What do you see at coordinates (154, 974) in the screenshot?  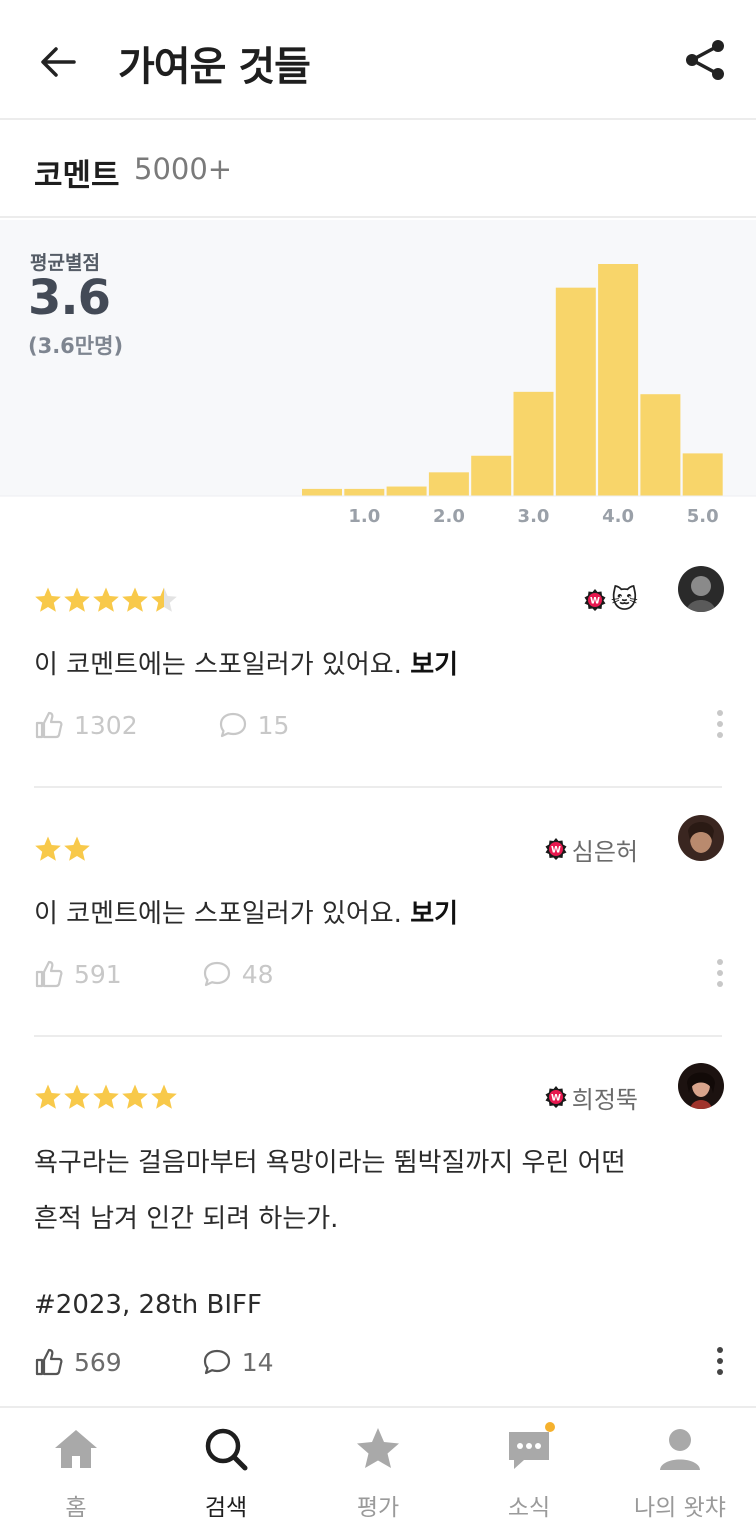 I see `review-actions: 591 48` at bounding box center [154, 974].